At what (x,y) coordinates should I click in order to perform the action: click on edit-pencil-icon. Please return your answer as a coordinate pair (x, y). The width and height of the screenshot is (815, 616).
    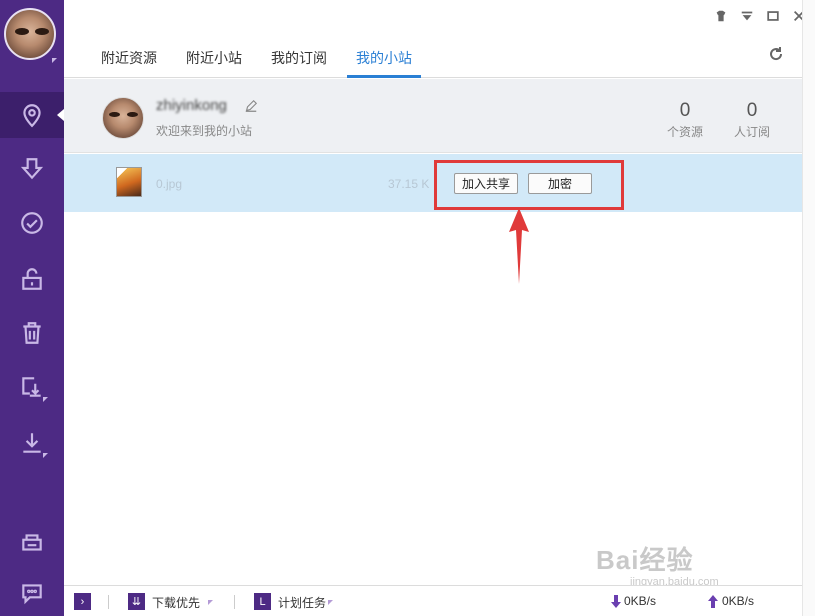
    Looking at the image, I should click on (251, 106).